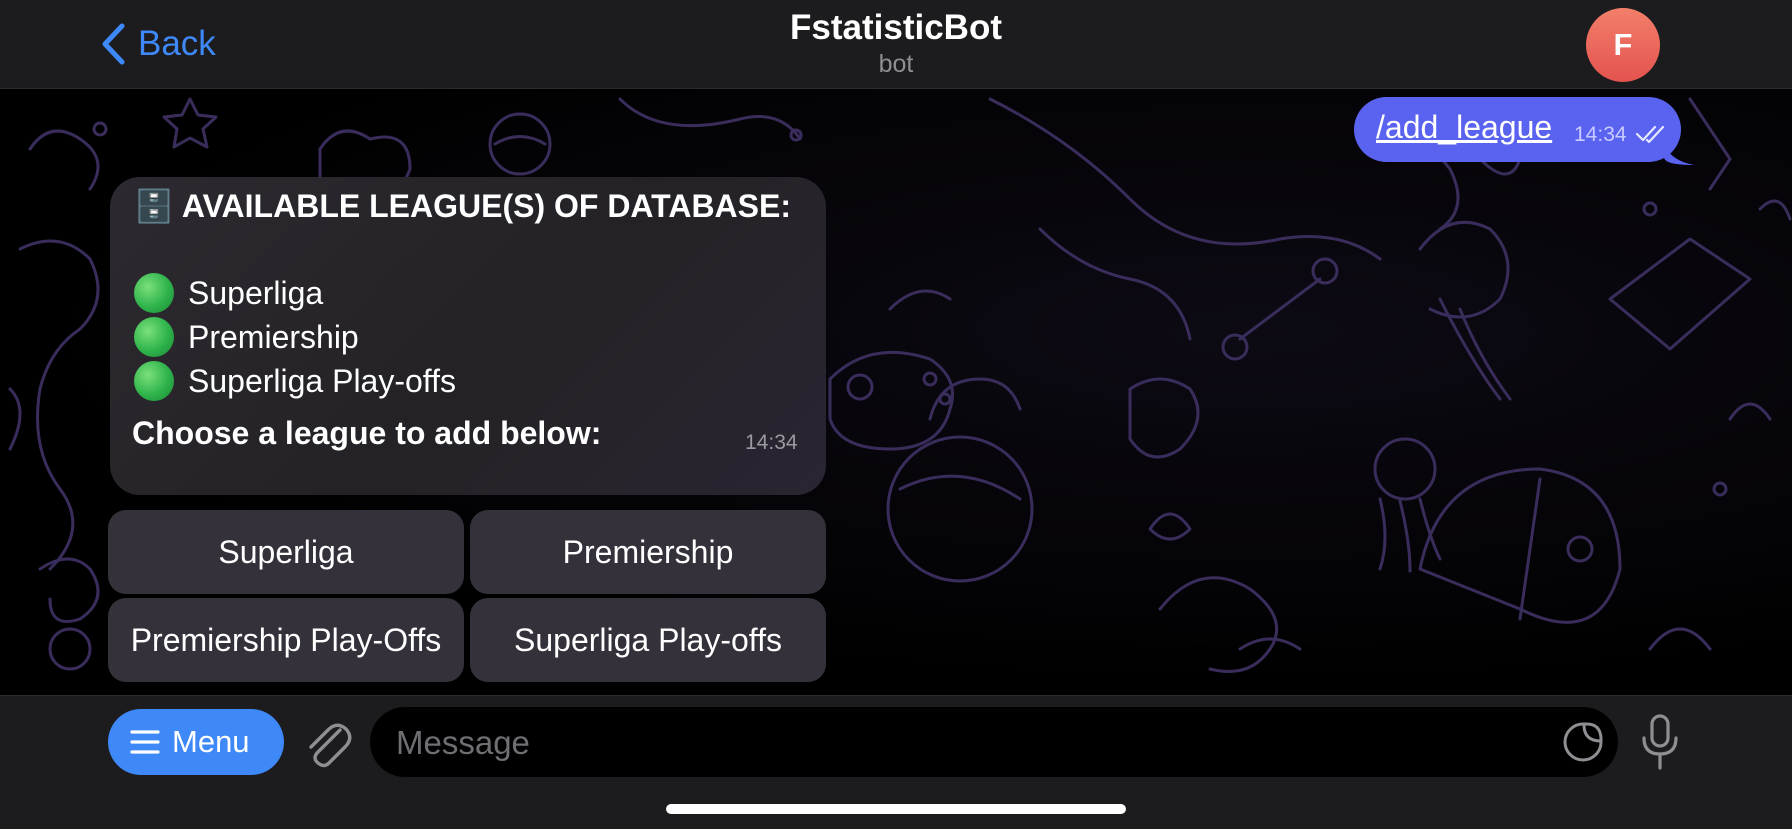  What do you see at coordinates (486, 205) in the screenshot?
I see `heading-text: AVAILABLE LEAGUE(S) OF DATABASE:` at bounding box center [486, 205].